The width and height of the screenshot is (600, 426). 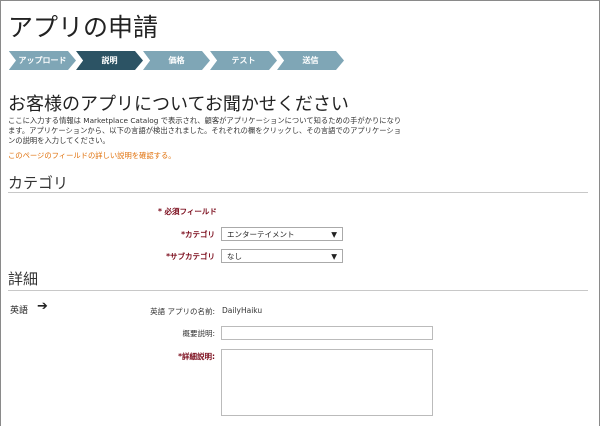 I want to click on step-pricing: 価格, so click(x=176, y=60).